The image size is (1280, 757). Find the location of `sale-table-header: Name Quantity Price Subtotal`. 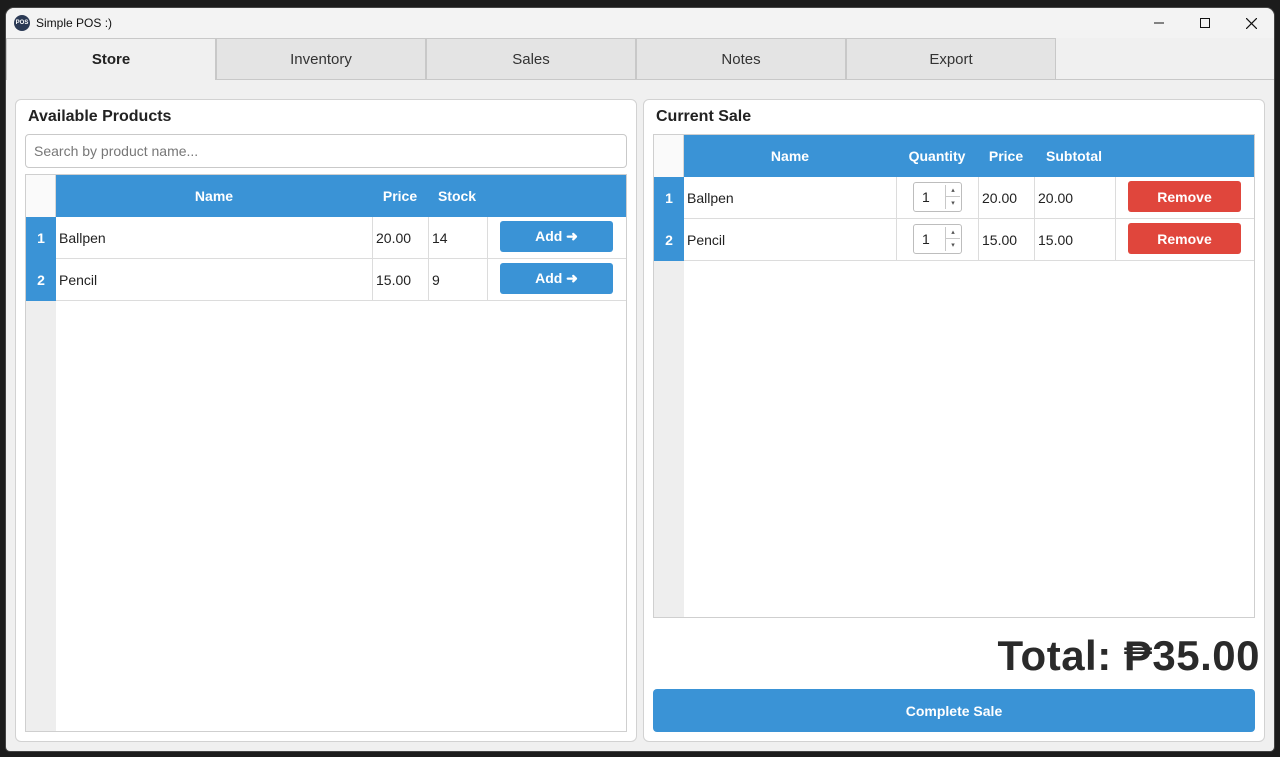

sale-table-header: Name Quantity Price Subtotal is located at coordinates (969, 156).